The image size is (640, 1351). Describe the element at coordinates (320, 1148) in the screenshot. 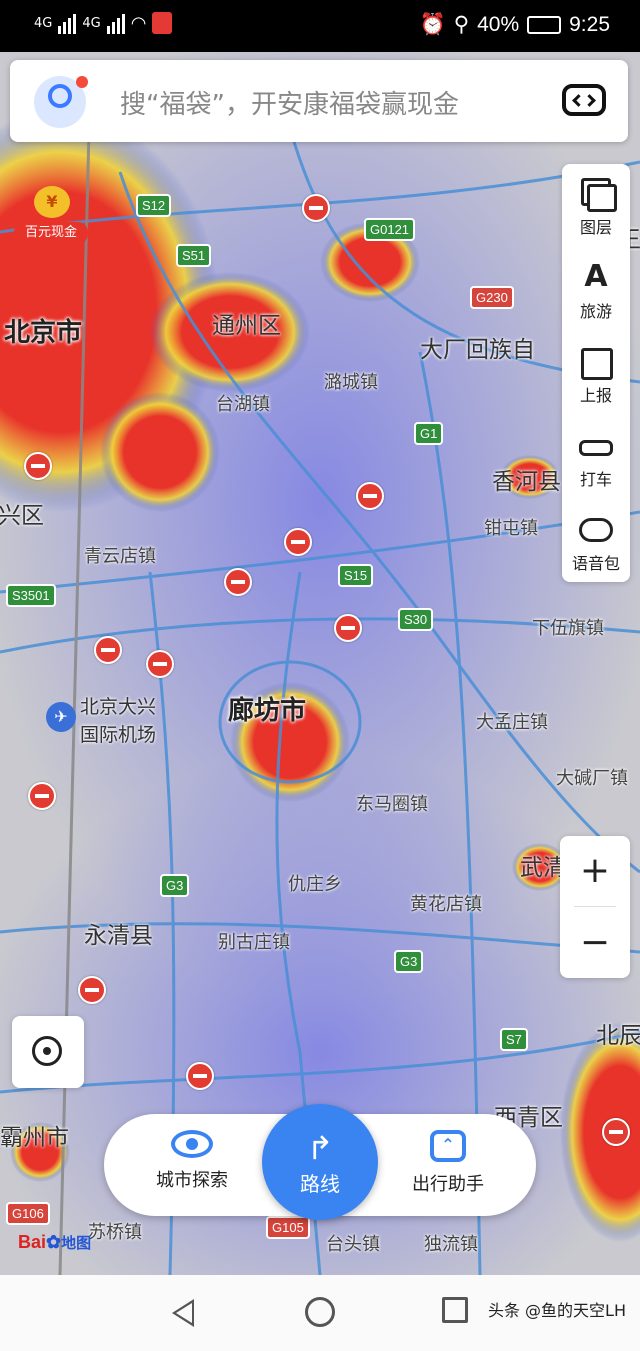

I see `route-arrow-icon: ↱` at that location.